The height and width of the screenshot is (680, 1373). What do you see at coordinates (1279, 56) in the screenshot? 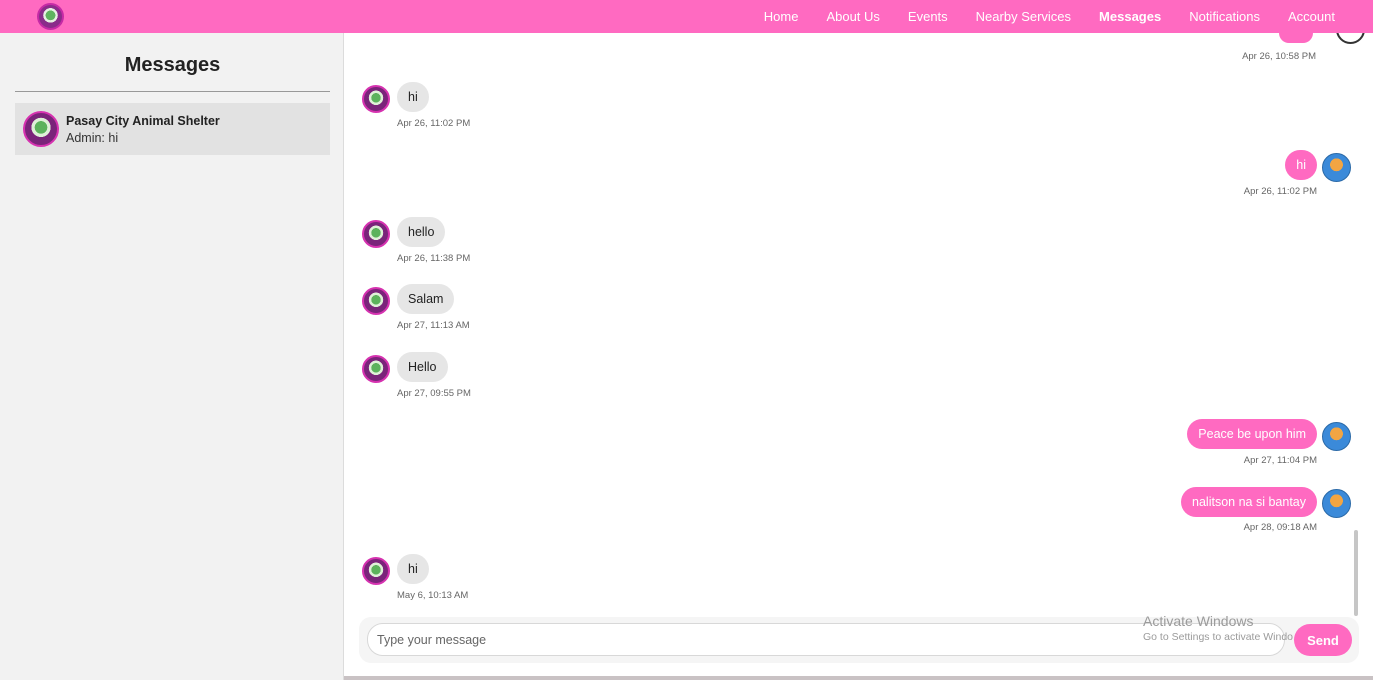
I see `message-timestamp: Apr 26, 10:58 PM` at bounding box center [1279, 56].